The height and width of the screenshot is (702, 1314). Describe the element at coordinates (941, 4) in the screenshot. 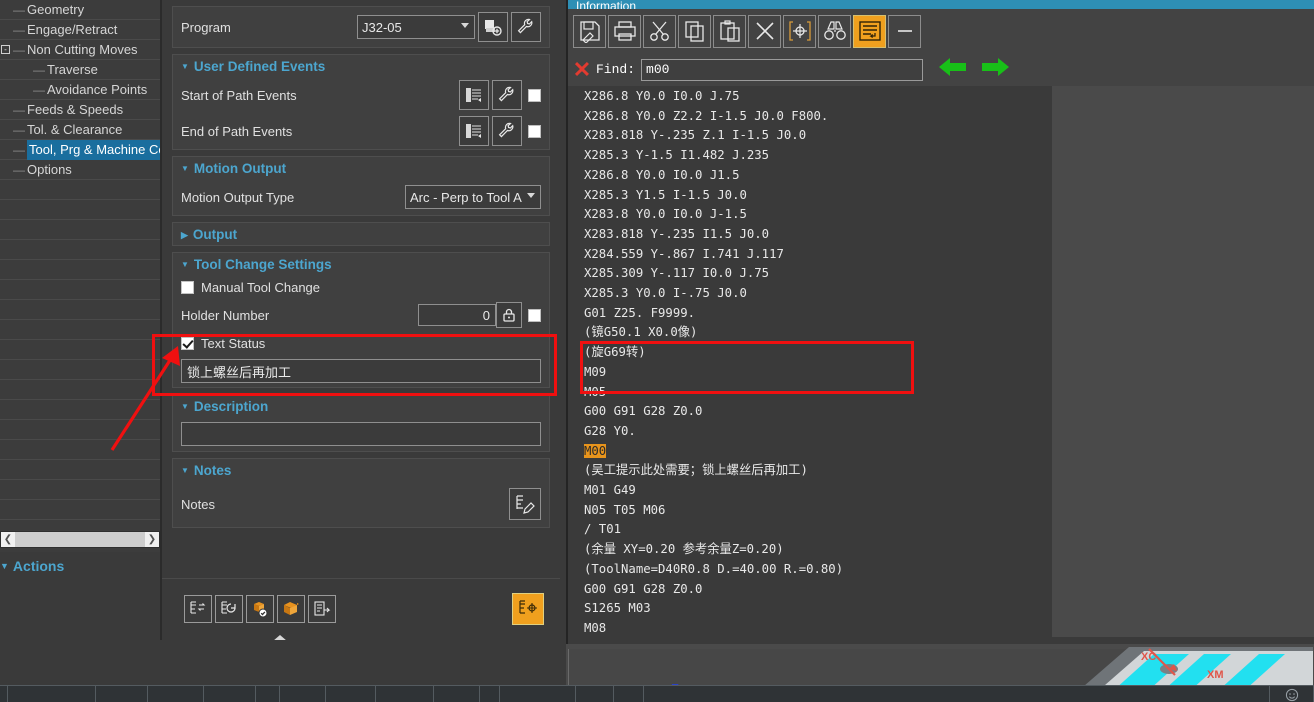

I see `information-title-bar: Information` at that location.